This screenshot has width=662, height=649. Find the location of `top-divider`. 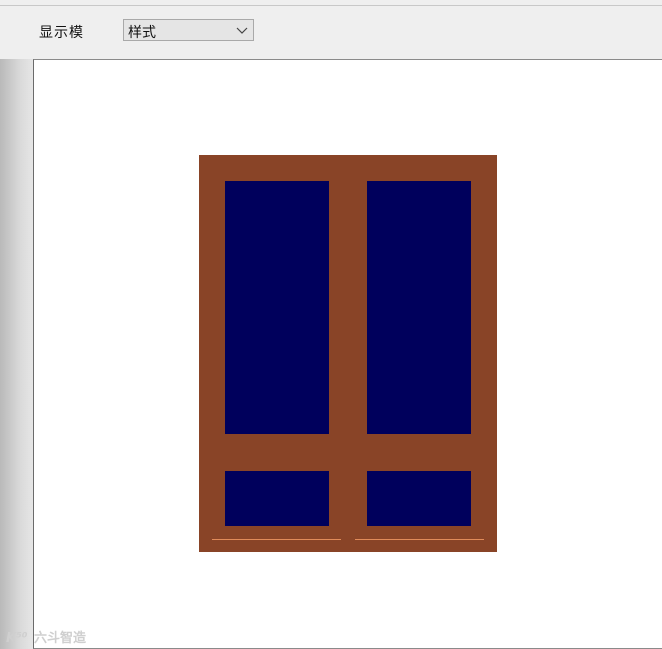

top-divider is located at coordinates (331, 5).